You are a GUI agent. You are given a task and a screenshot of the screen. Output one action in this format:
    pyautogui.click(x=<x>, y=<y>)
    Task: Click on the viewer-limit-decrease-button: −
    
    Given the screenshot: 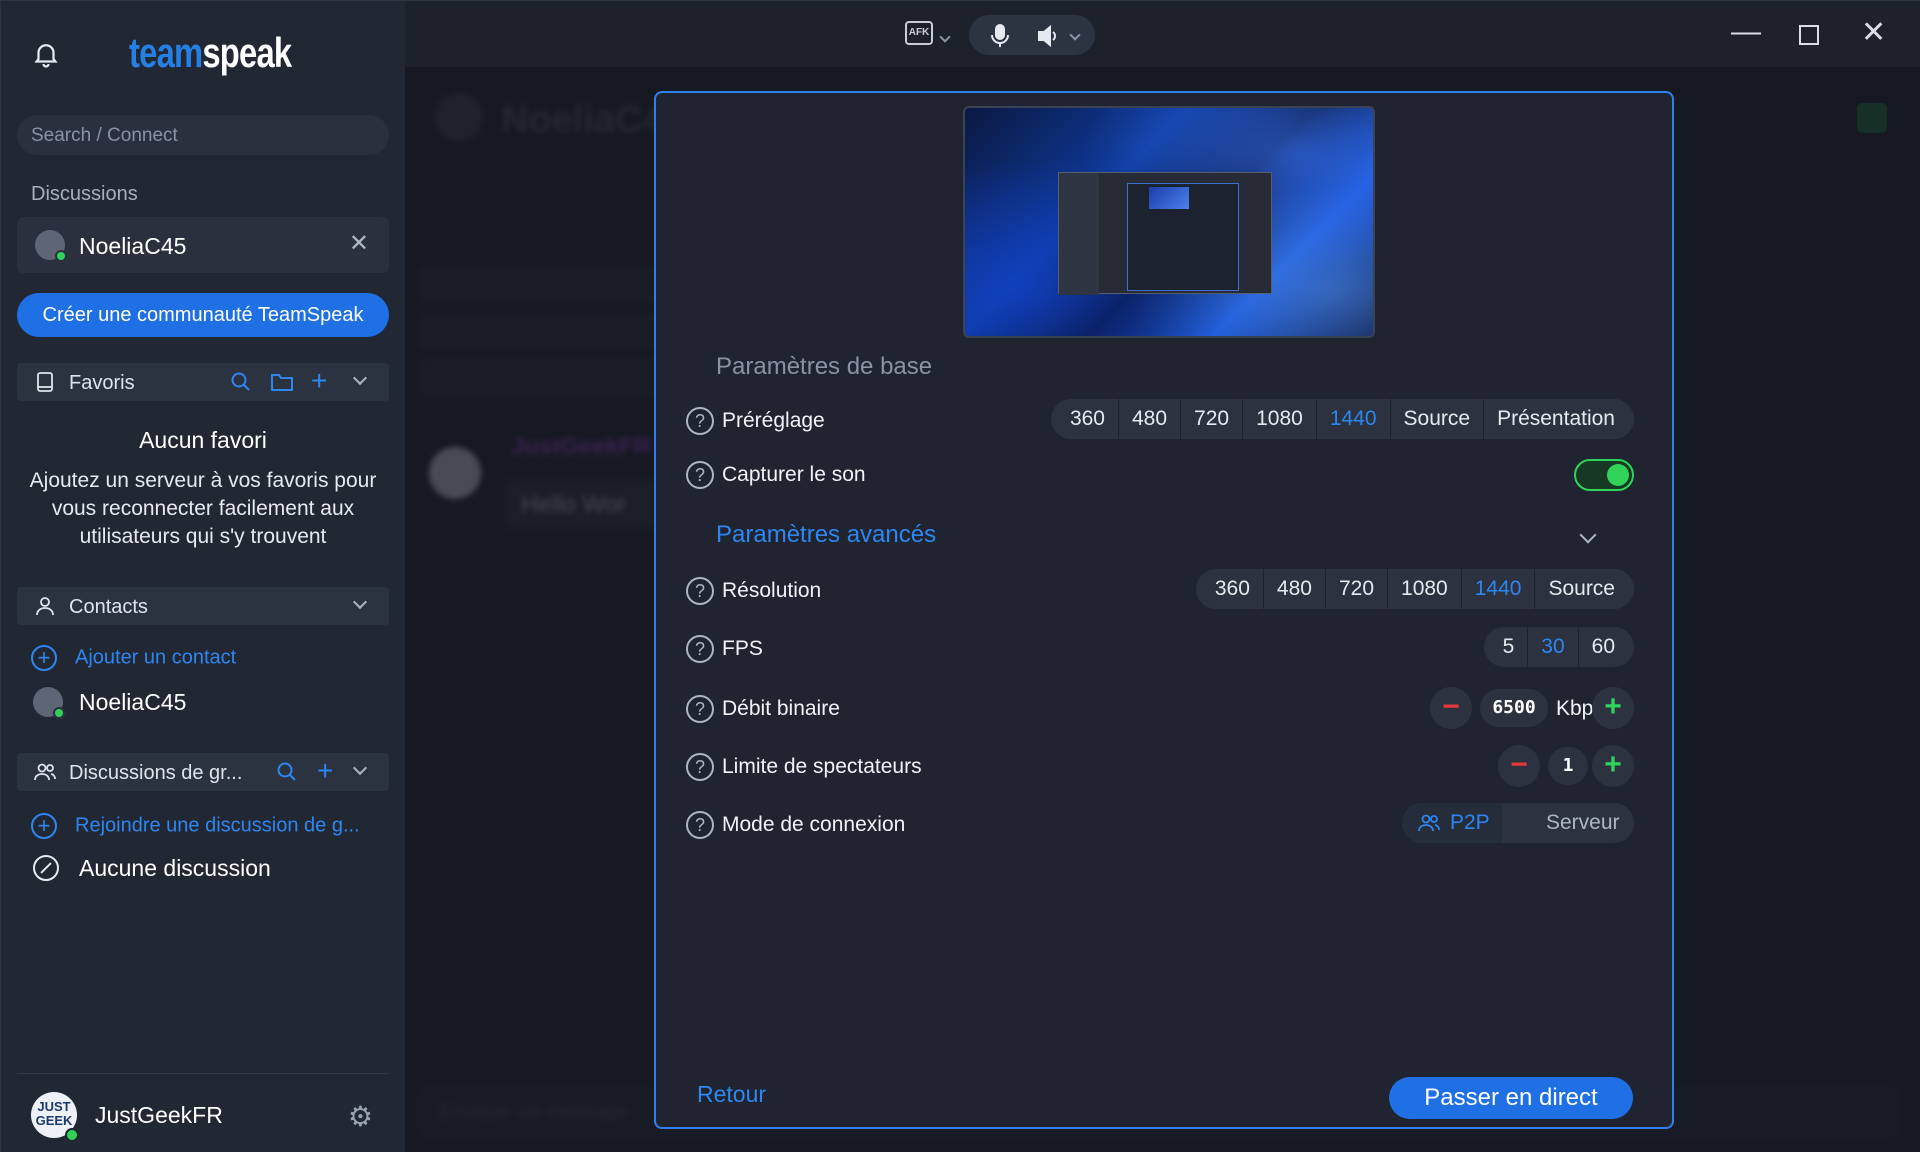 What is the action you would take?
    pyautogui.click(x=1519, y=766)
    